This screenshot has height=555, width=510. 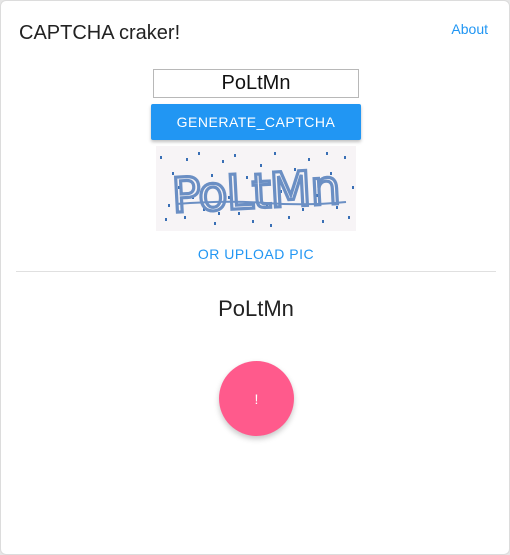 What do you see at coordinates (469, 29) in the screenshot?
I see `about-link: About` at bounding box center [469, 29].